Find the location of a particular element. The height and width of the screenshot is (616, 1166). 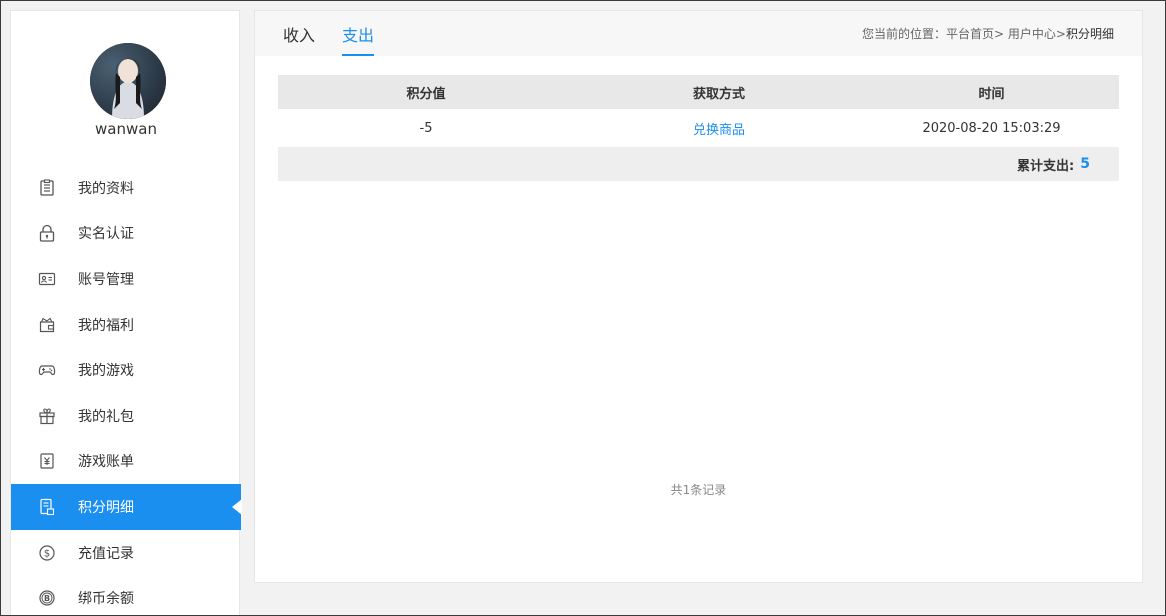

sidebar-item-recharge: $ 充值记录 is located at coordinates (126, 553).